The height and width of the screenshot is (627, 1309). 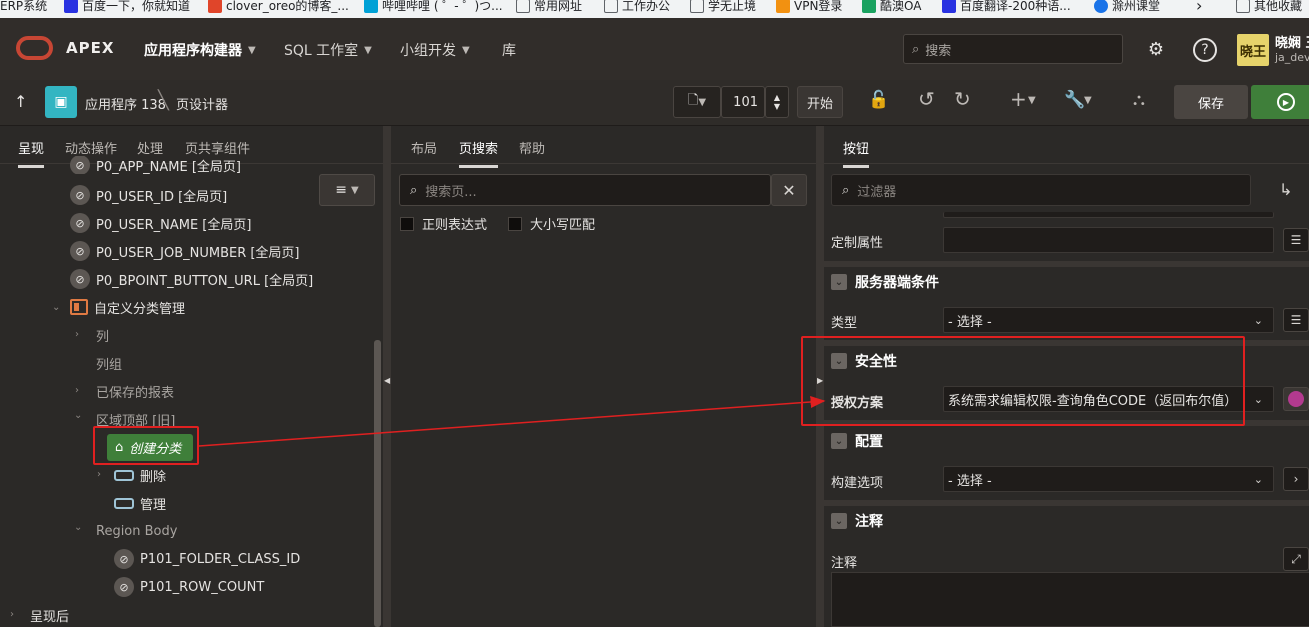 What do you see at coordinates (857, 521) in the screenshot?
I see `comments-section: ⌄ 注释` at bounding box center [857, 521].